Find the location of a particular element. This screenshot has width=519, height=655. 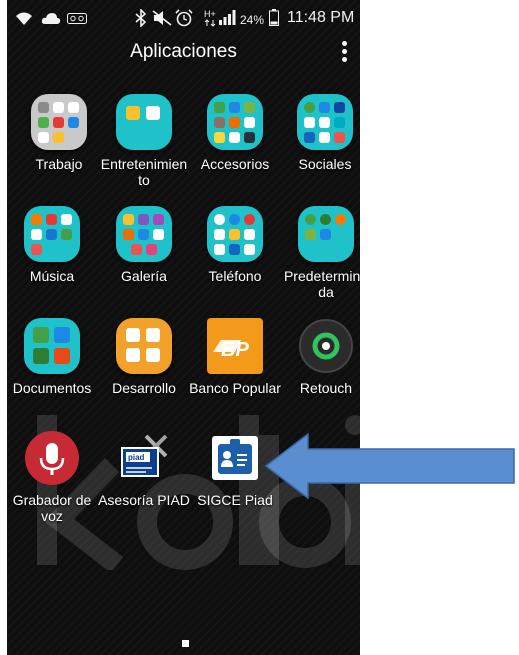

retouch-icon is located at coordinates (326, 346).